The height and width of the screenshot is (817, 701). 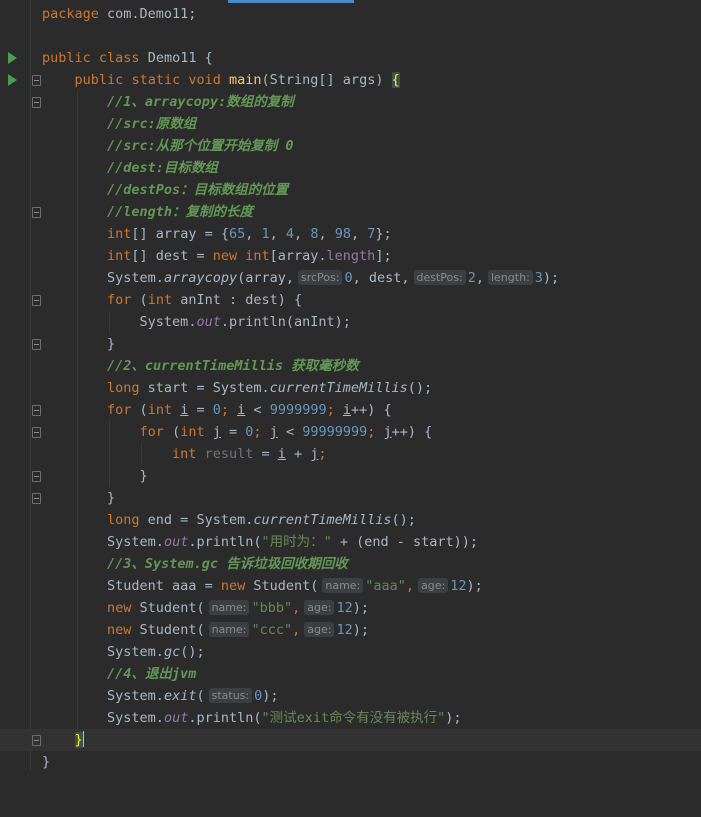 I want to click on code-line: System.out.println(anInt);, so click(x=350, y=322).